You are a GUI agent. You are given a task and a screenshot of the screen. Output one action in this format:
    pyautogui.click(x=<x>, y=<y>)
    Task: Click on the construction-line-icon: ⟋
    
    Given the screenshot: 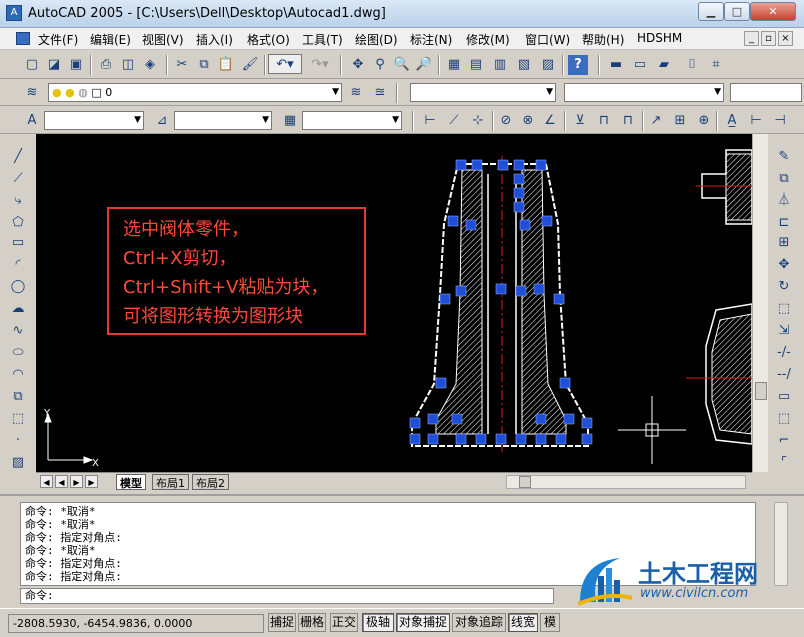 What is the action you would take?
    pyautogui.click(x=18, y=179)
    